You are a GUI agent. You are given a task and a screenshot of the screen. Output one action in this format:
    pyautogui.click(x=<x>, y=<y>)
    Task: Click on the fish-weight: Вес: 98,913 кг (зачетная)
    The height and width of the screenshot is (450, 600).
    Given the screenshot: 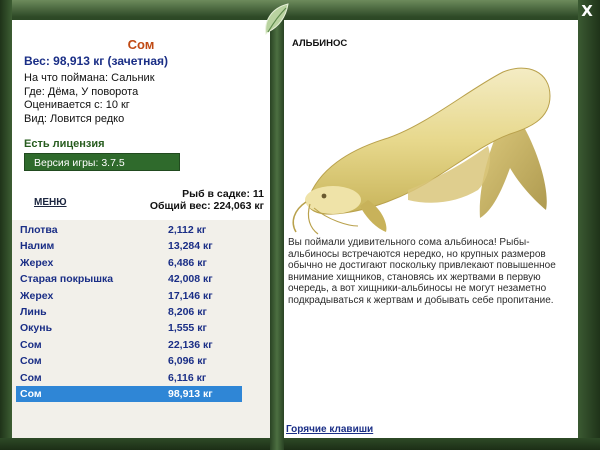 What is the action you would take?
    pyautogui.click(x=96, y=61)
    